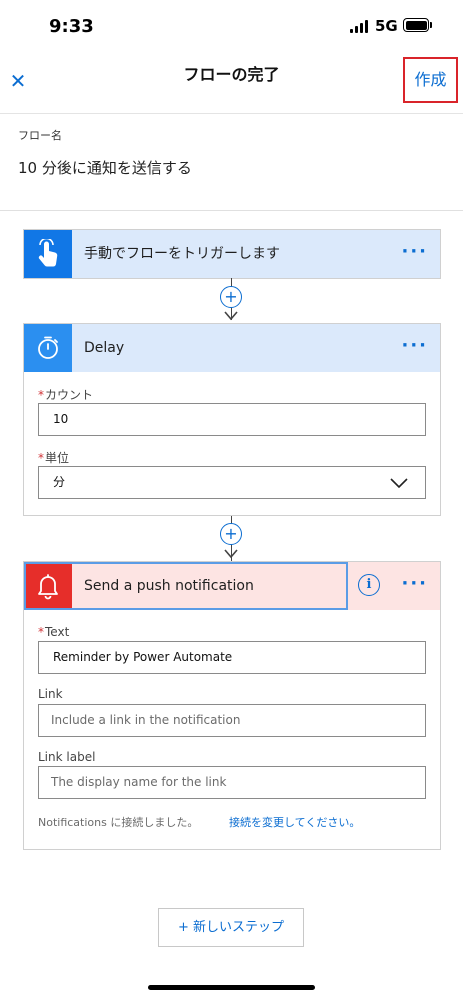  Describe the element at coordinates (48, 348) in the screenshot. I see `stopwatch-icon` at that location.